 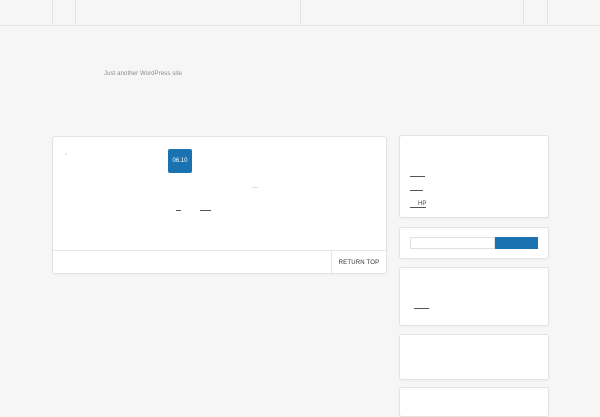 What do you see at coordinates (359, 263) in the screenshot?
I see `return-top-button: RETURN TOP` at bounding box center [359, 263].